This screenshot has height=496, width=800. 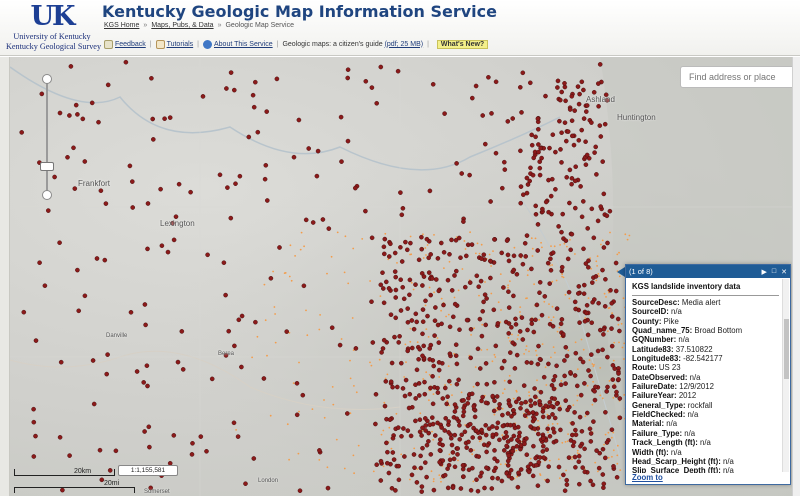 I want to click on zoom-track, so click(x=47, y=137).